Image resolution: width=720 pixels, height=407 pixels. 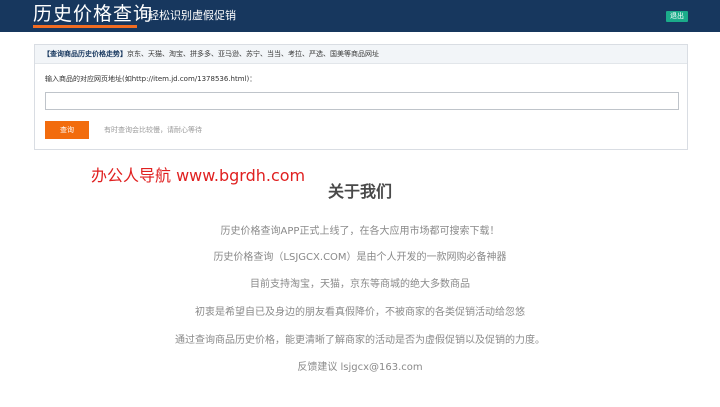 I want to click on query-panel-title-sites: 京东、天猫、淘宝、拼多多、亚马逊、苏宁、当当、考拉、严选、国美等商品网址, so click(x=253, y=54).